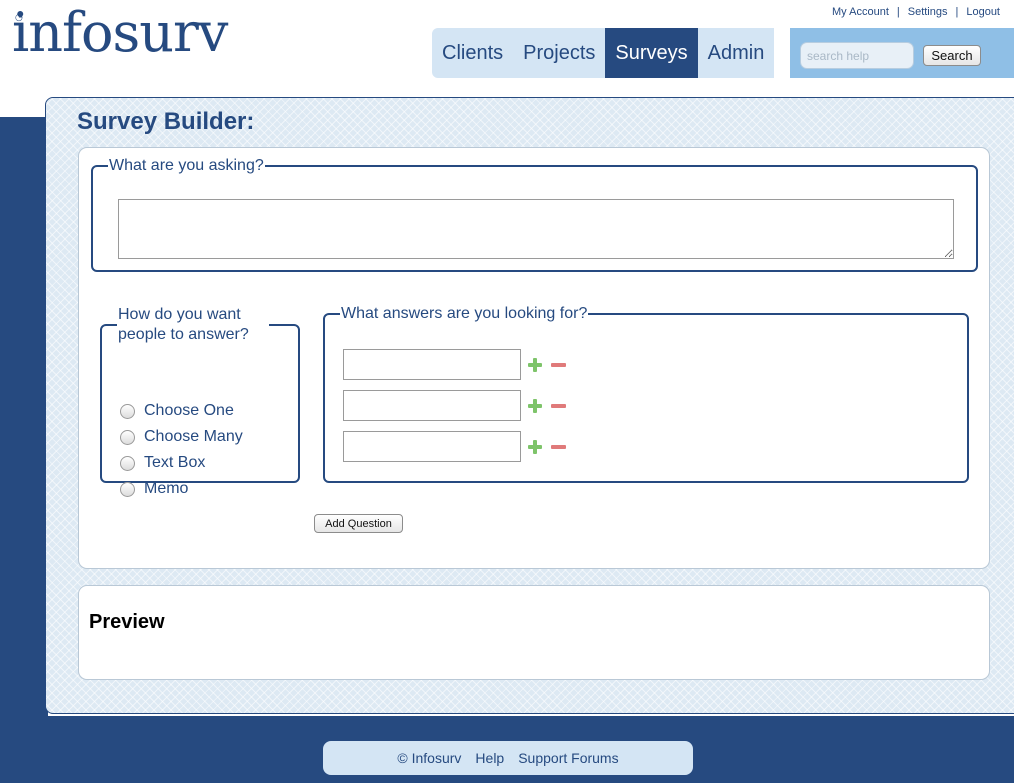 This screenshot has height=783, width=1014. I want to click on radio-label: Choose One, so click(189, 410).